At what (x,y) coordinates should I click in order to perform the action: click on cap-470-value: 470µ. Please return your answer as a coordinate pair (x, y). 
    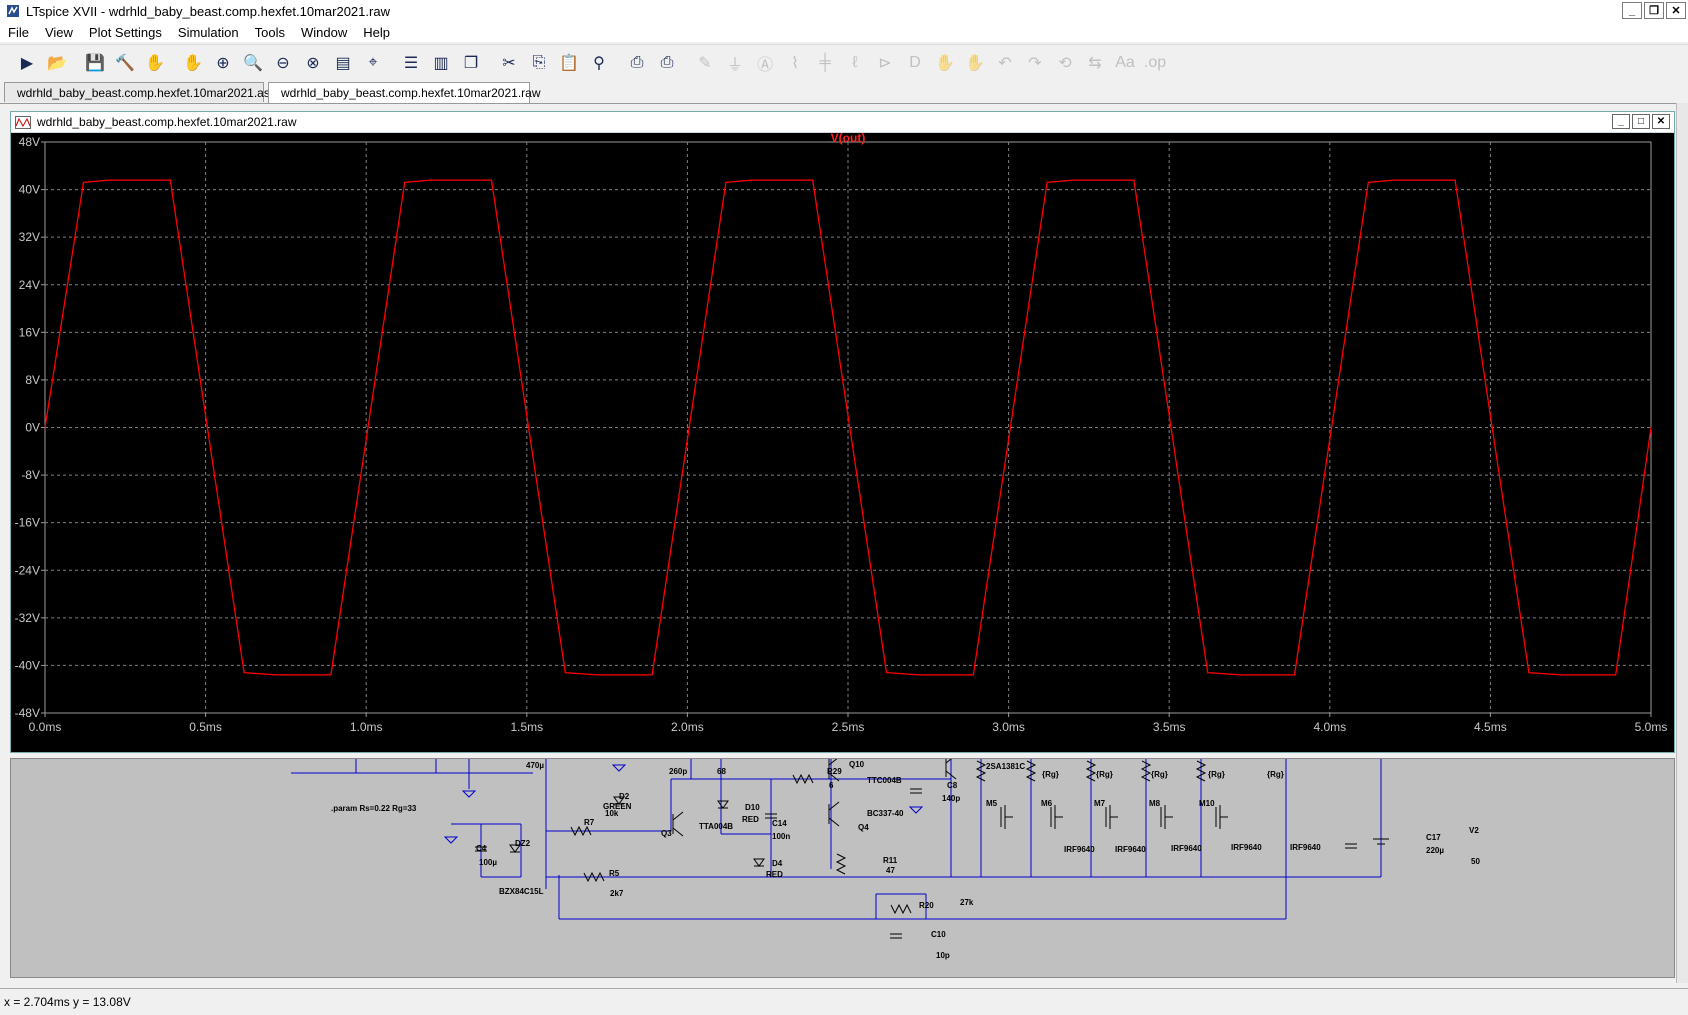
    Looking at the image, I should click on (535, 765).